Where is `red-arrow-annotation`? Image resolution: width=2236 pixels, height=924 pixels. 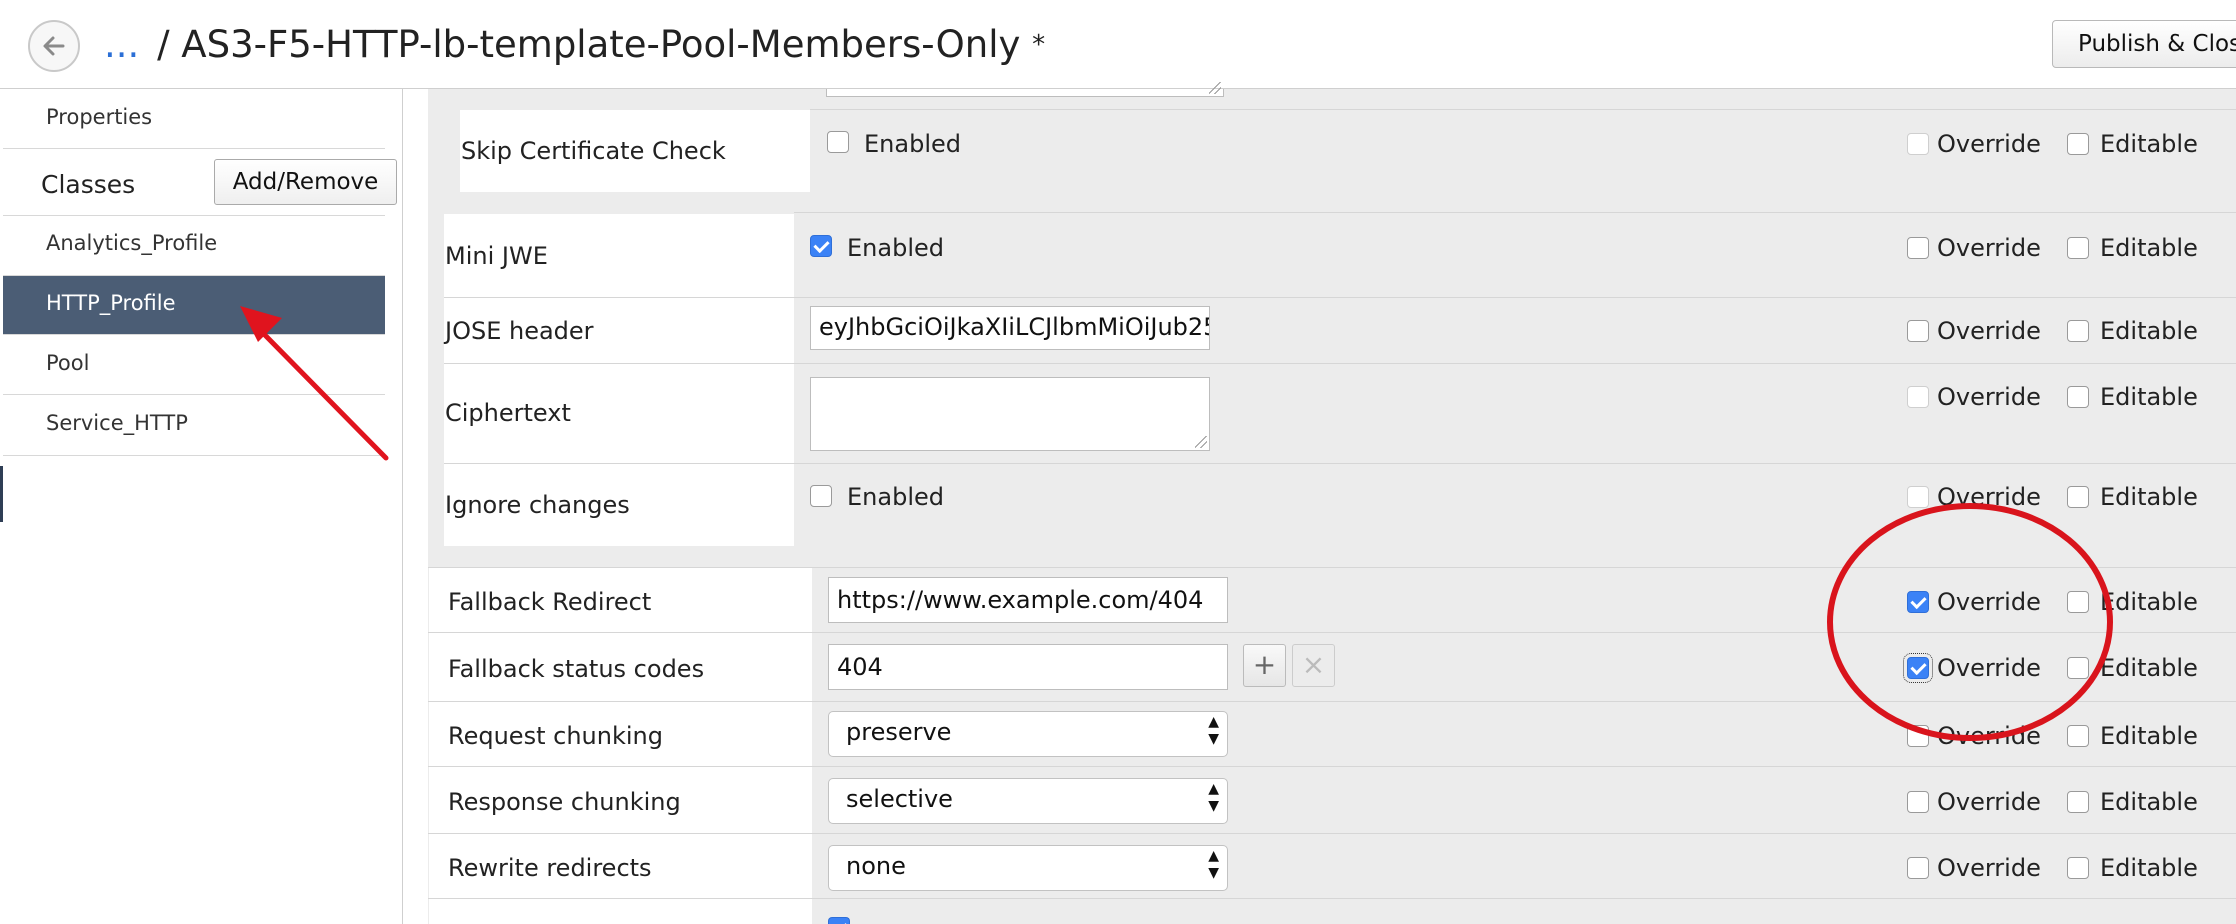
red-arrow-annotation is located at coordinates (314, 383).